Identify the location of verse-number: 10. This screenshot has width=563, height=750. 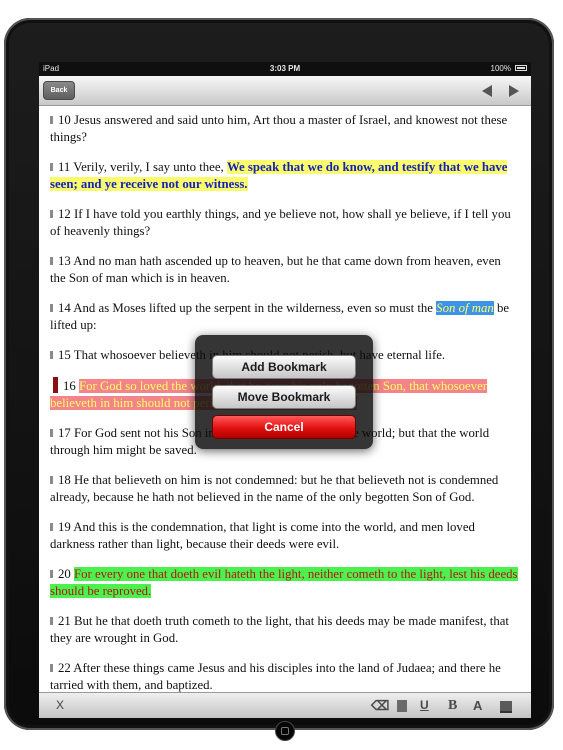
(64, 120).